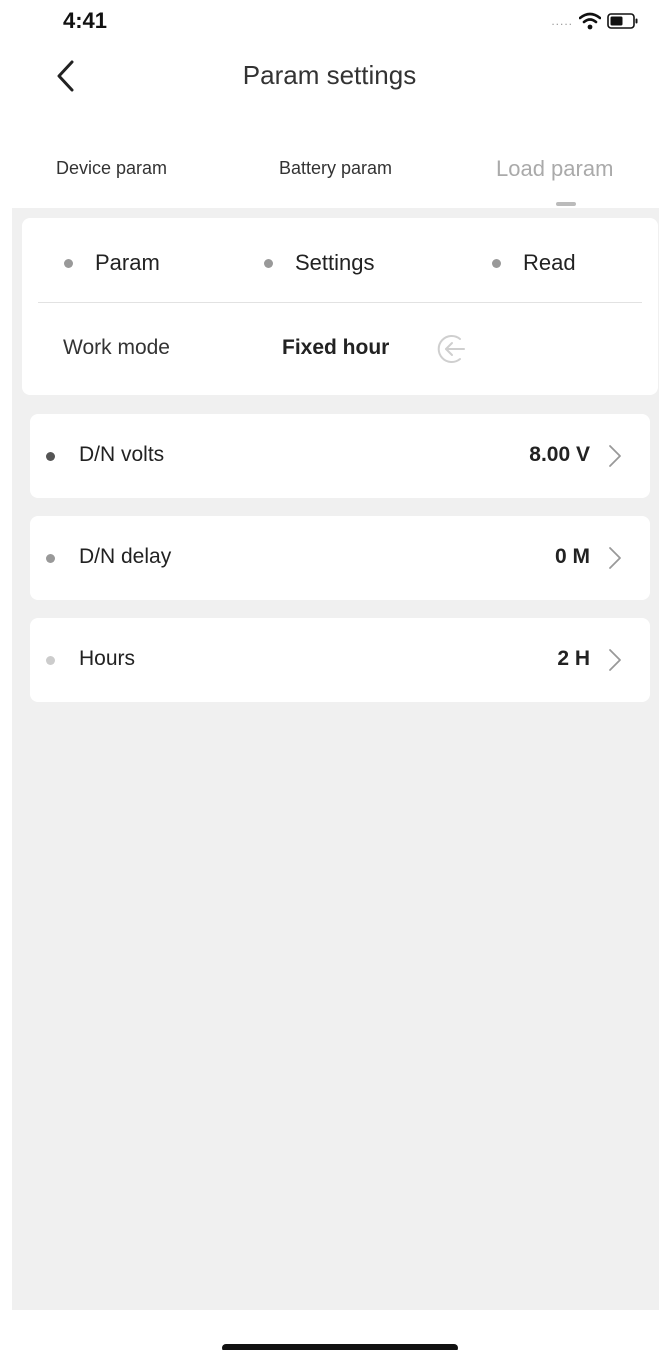  What do you see at coordinates (340, 306) in the screenshot?
I see `param-header-card: Param Settings Read Work mode Fixed hour` at bounding box center [340, 306].